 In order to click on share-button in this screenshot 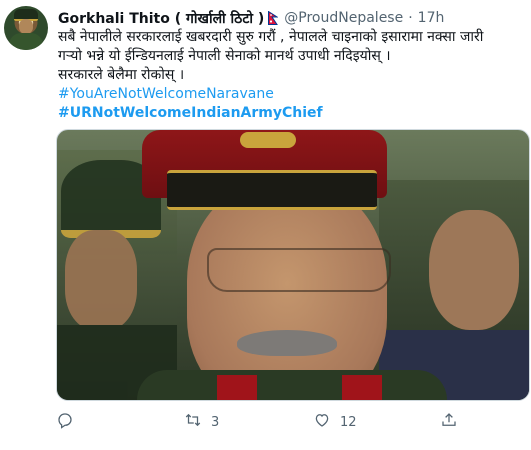, I will do `click(449, 422)`.